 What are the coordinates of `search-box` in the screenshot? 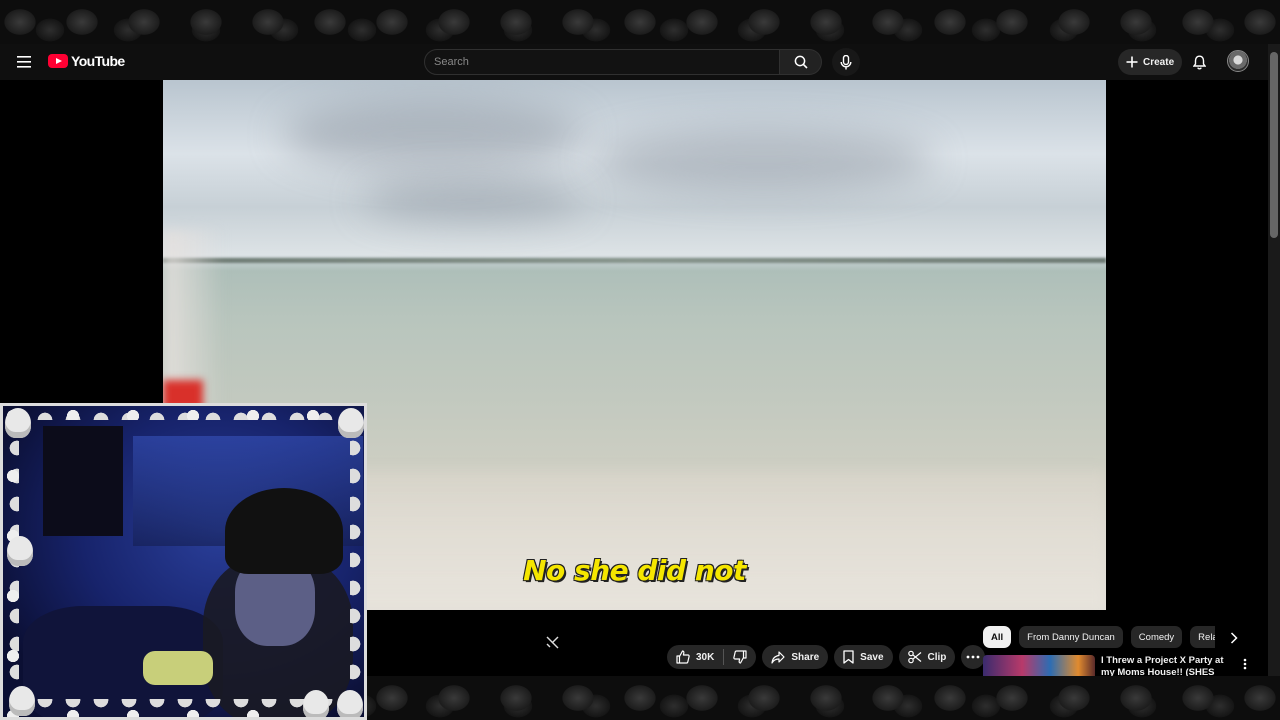 It's located at (602, 62).